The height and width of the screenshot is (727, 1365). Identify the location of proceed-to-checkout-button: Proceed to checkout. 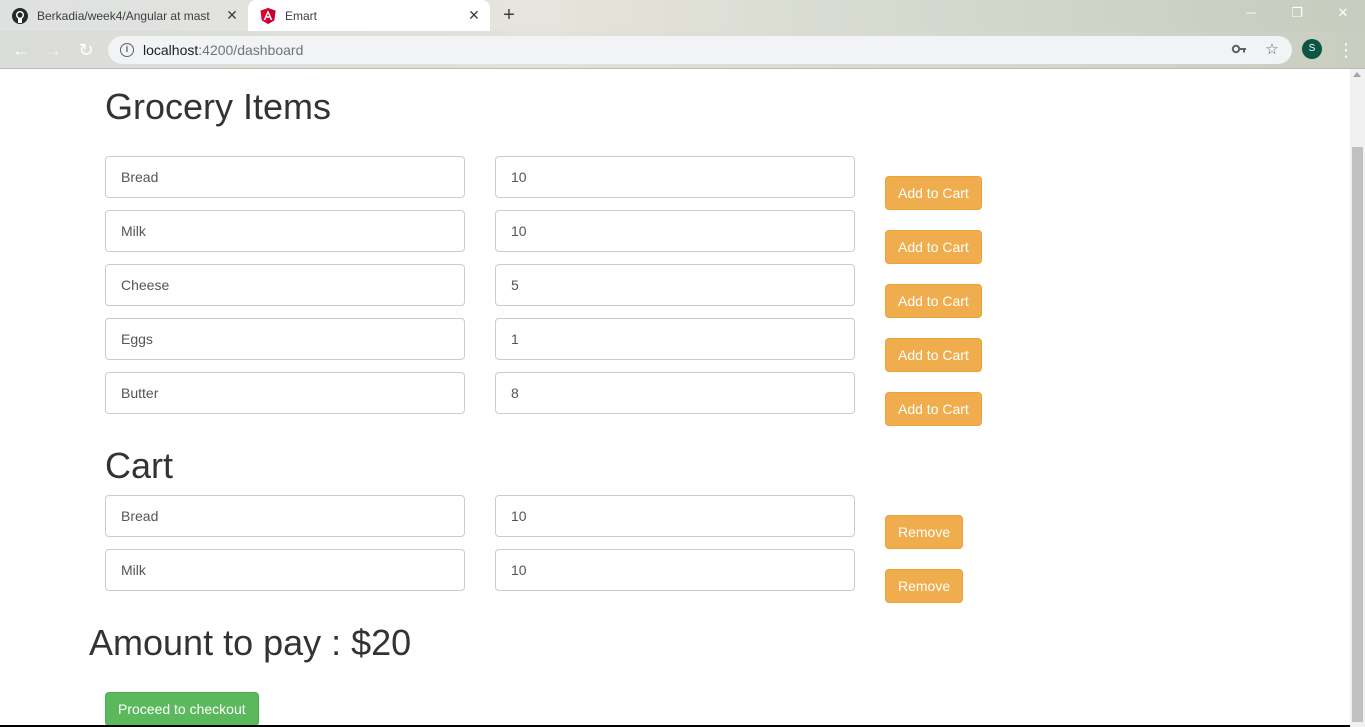
(182, 709).